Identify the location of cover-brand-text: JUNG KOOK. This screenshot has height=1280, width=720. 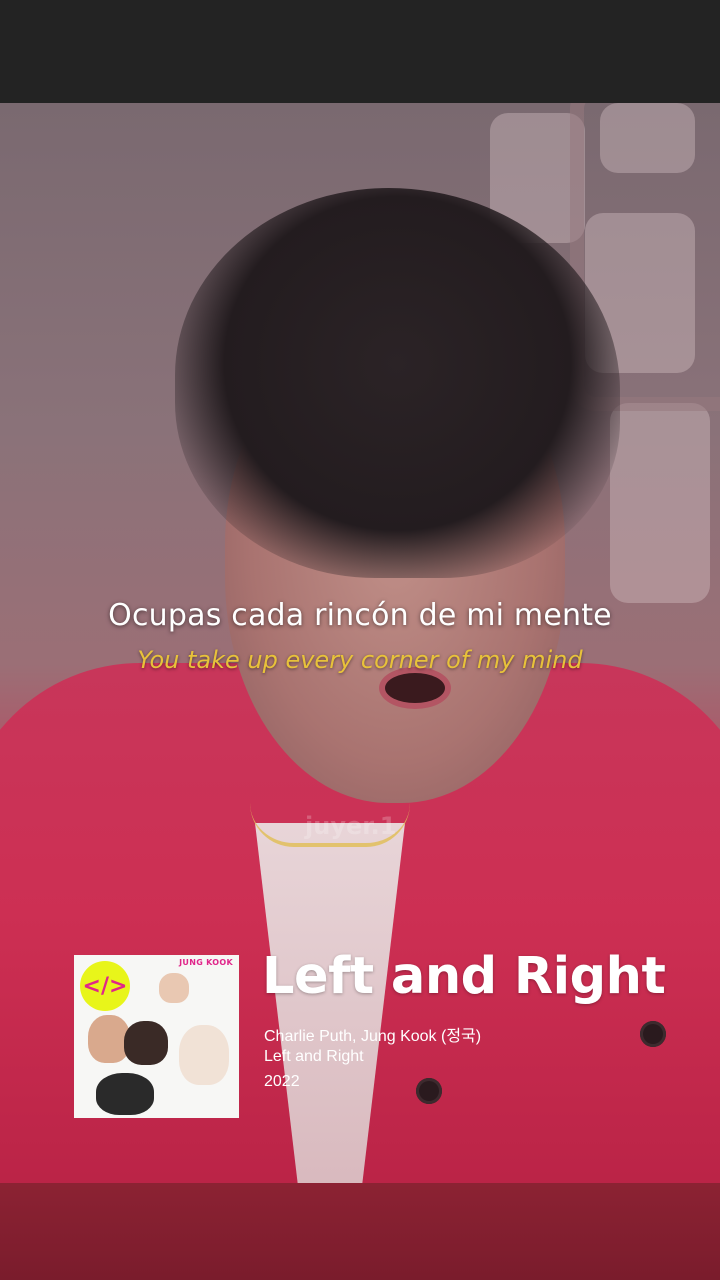
(206, 962).